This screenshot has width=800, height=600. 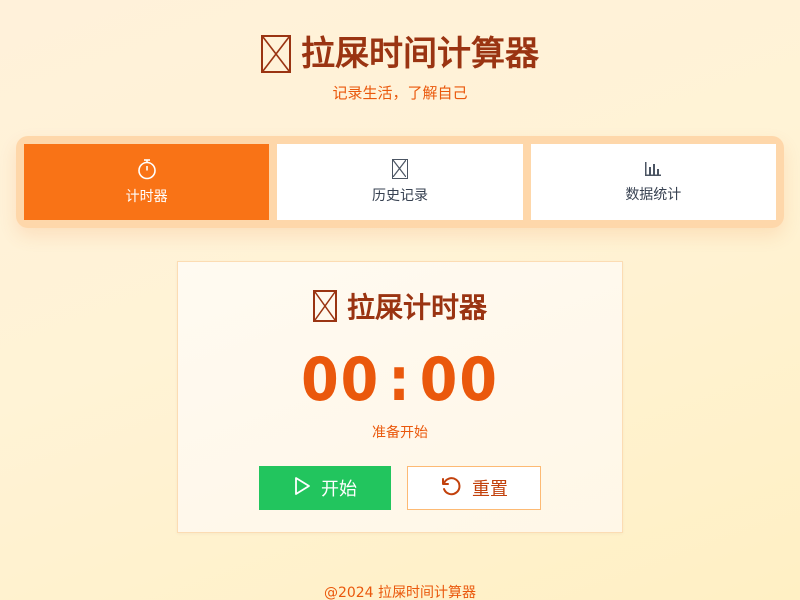 I want to click on timer-minutes: 00, so click(x=341, y=380).